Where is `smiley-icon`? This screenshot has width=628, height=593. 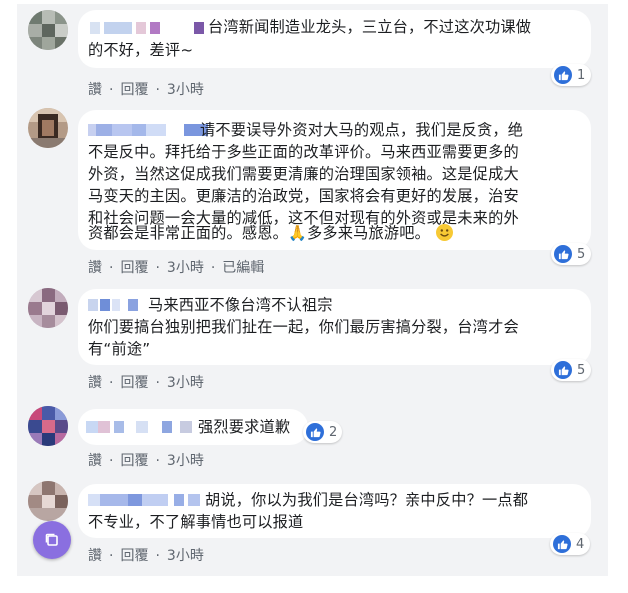
smiley-icon is located at coordinates (445, 232).